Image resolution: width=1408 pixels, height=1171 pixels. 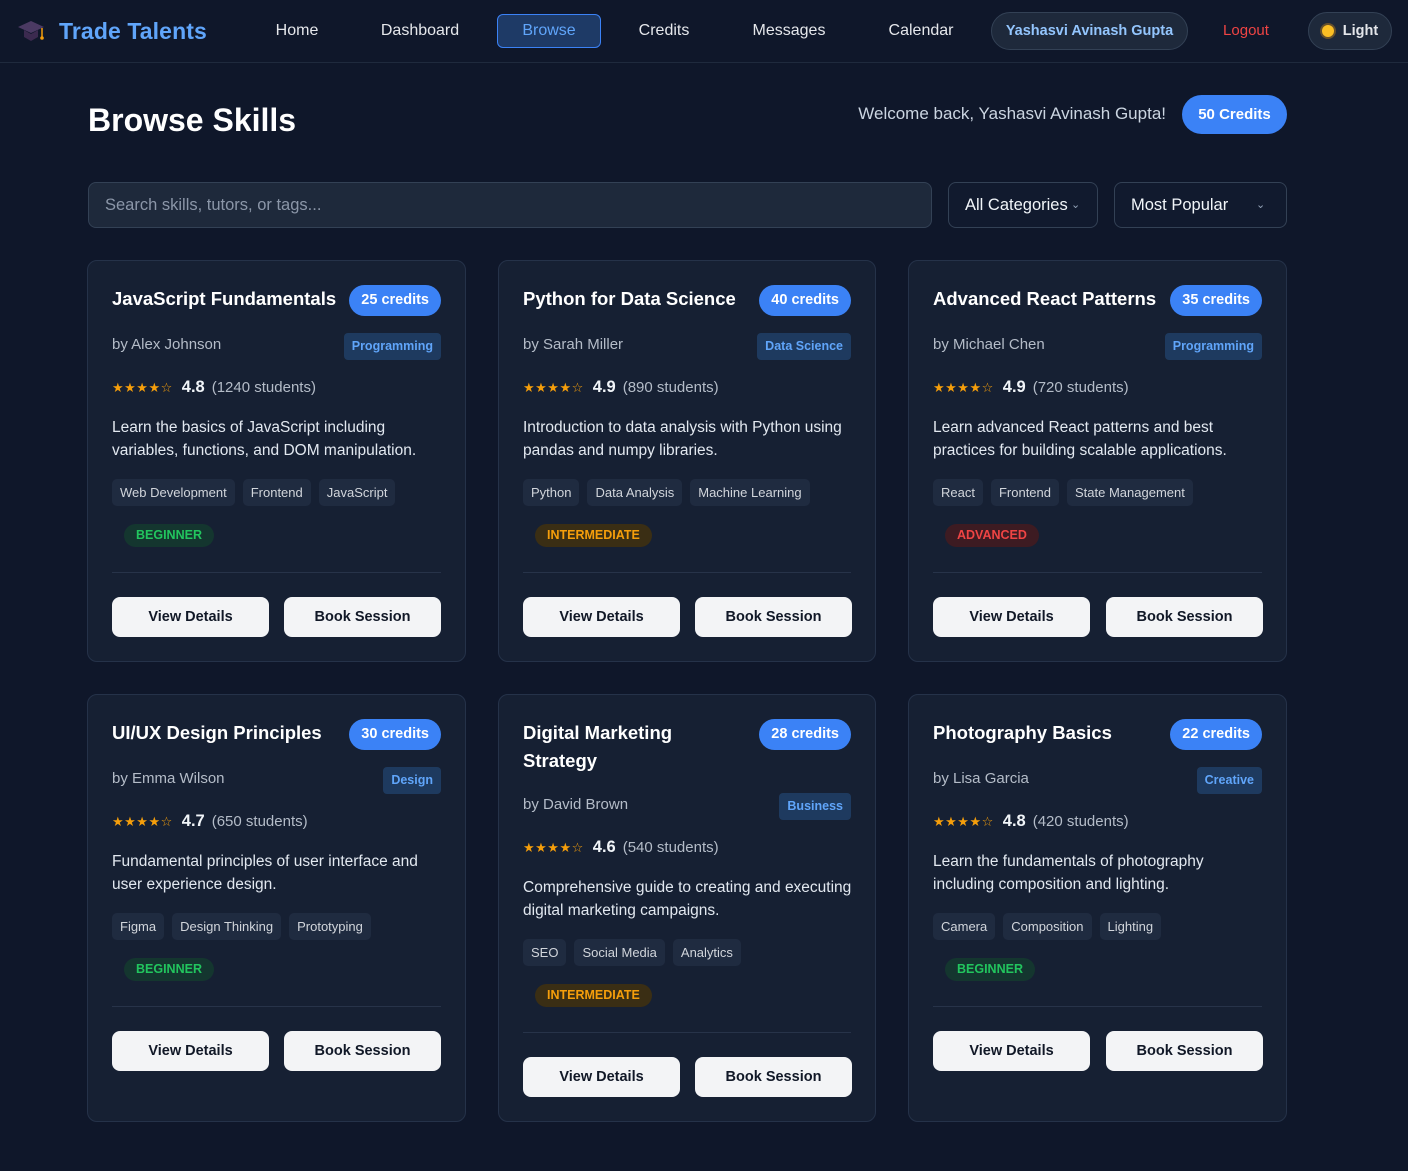 I want to click on tag: State Management, so click(x=1130, y=492).